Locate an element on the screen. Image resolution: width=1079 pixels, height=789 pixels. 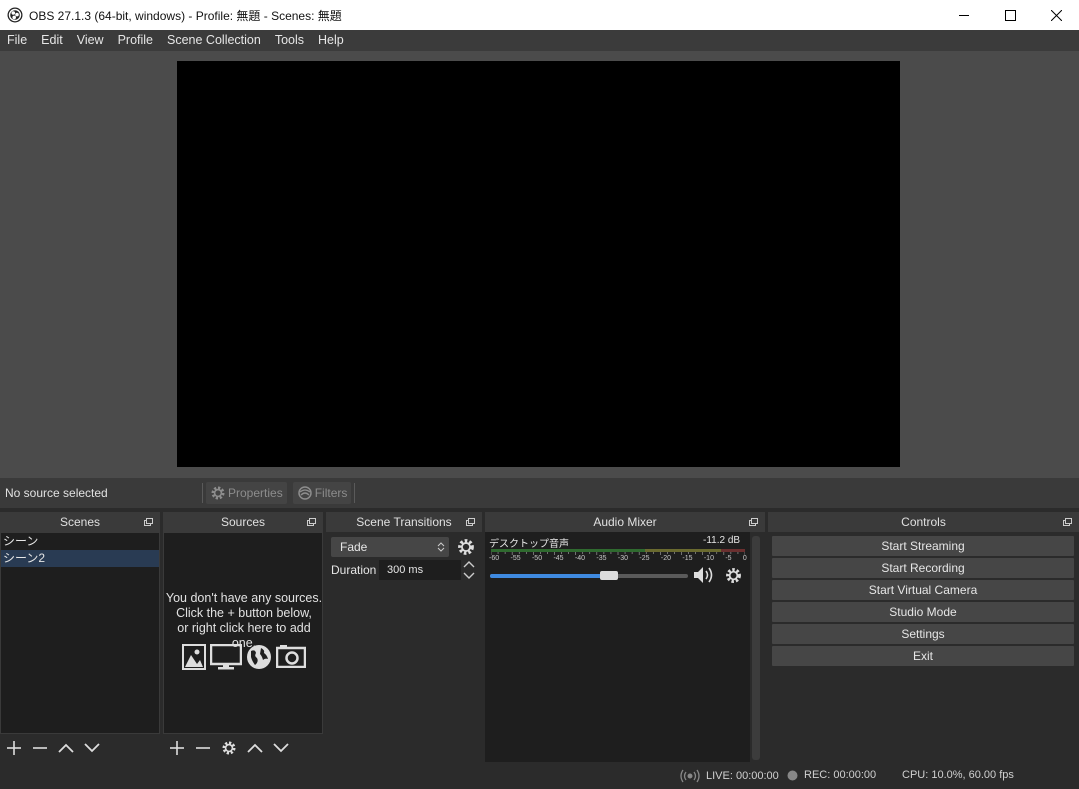
properties-button: Properties is located at coordinates (246, 493).